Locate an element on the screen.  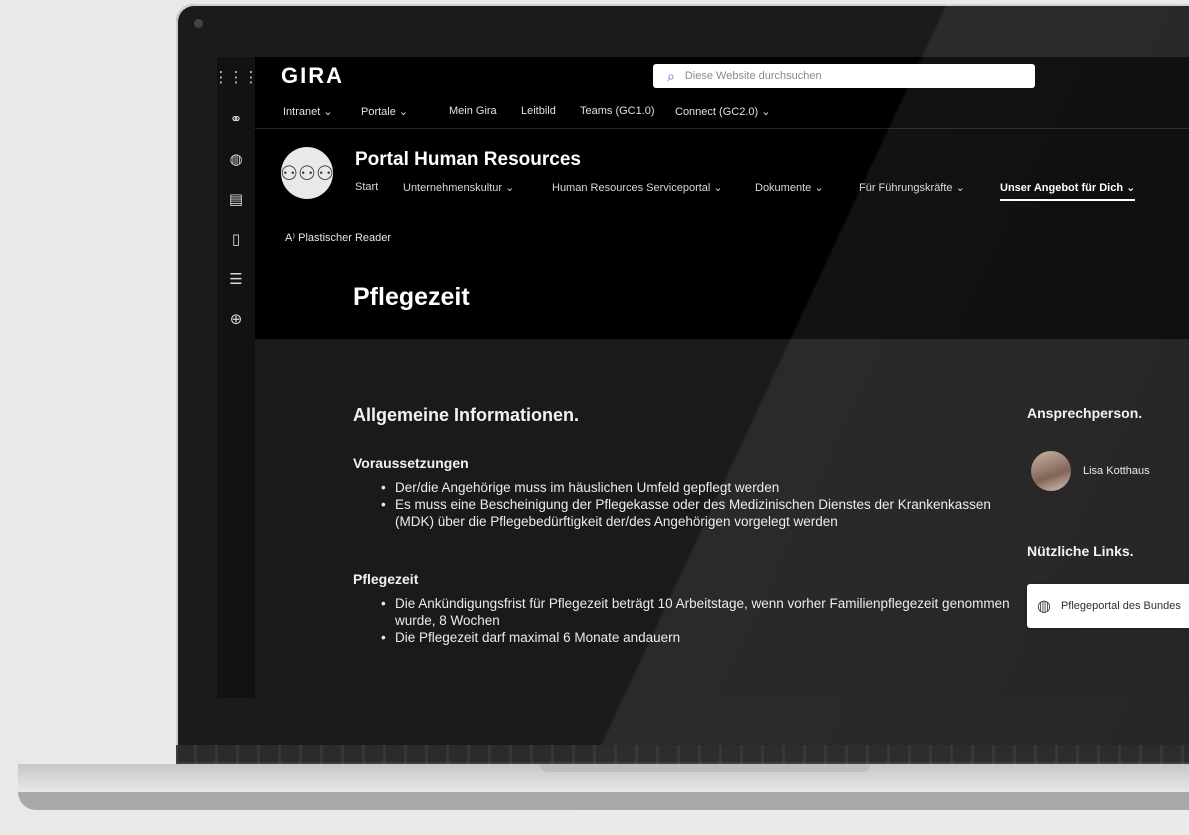
search-box: ⌕ Diese Website durchsuchen is located at coordinates (844, 76).